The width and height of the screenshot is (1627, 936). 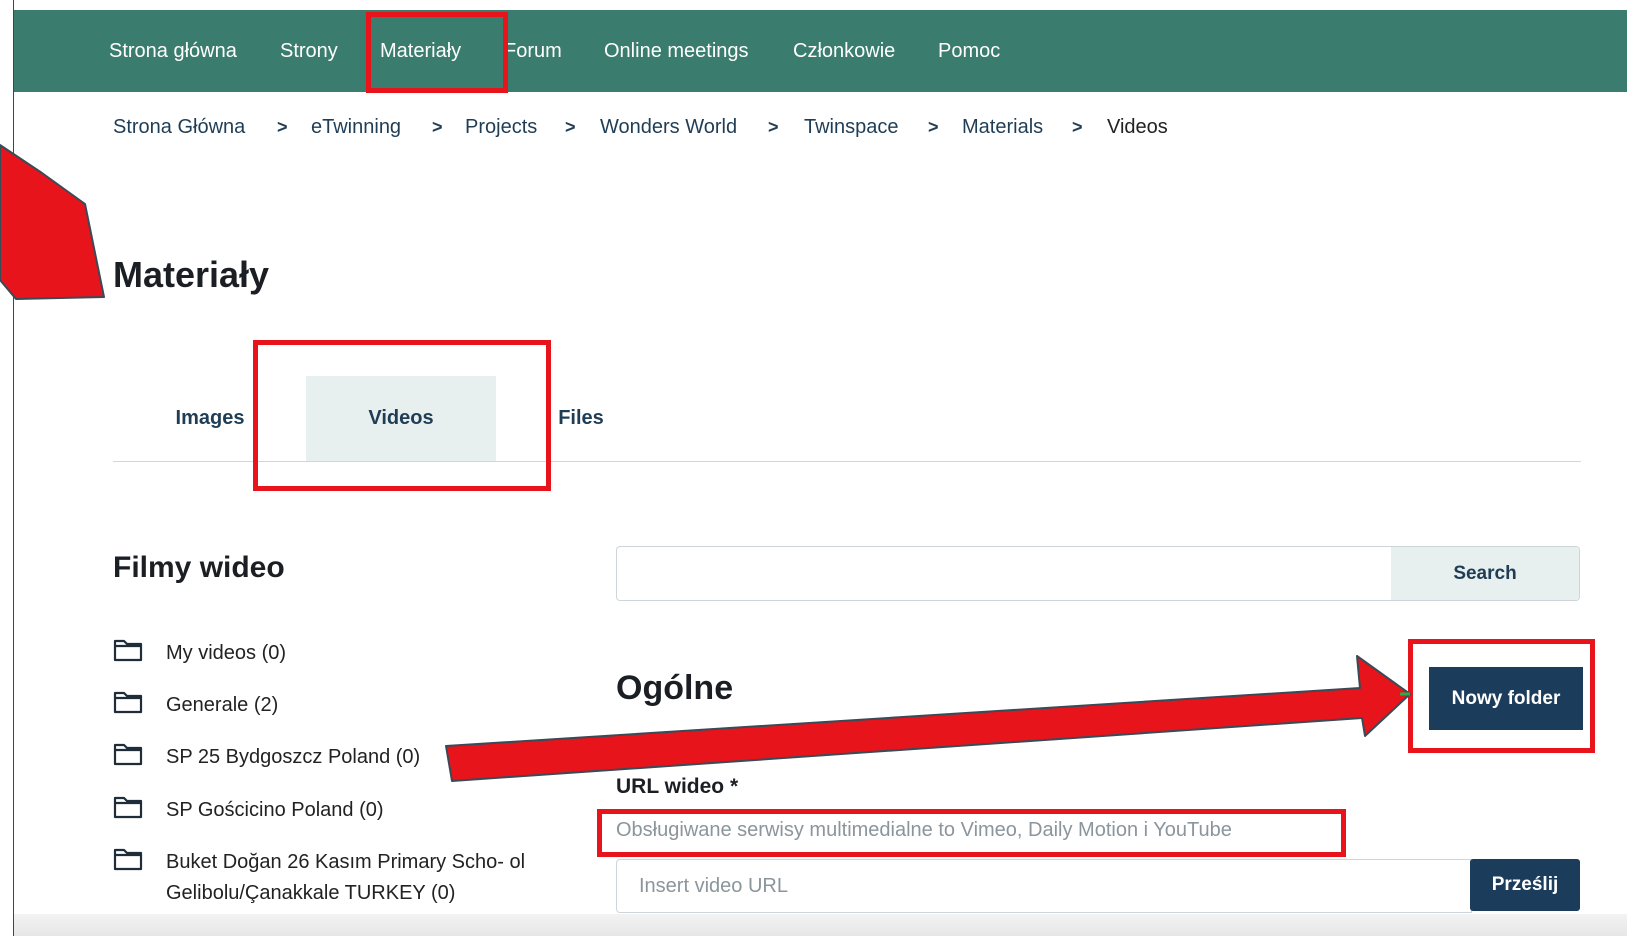 I want to click on red-arrow-to-new-folder, so click(x=928, y=718).